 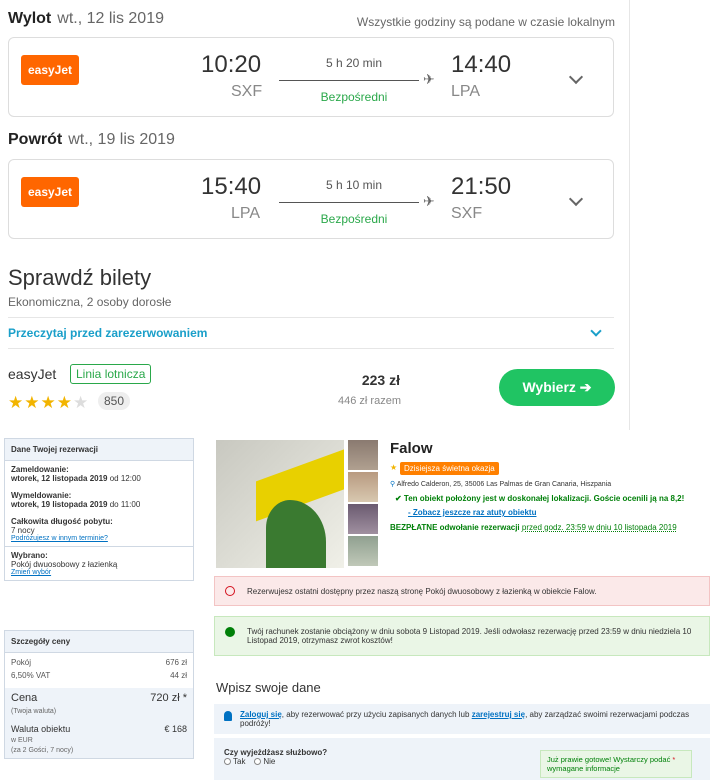 What do you see at coordinates (40, 402) in the screenshot?
I see `star-icon: ★★★★` at bounding box center [40, 402].